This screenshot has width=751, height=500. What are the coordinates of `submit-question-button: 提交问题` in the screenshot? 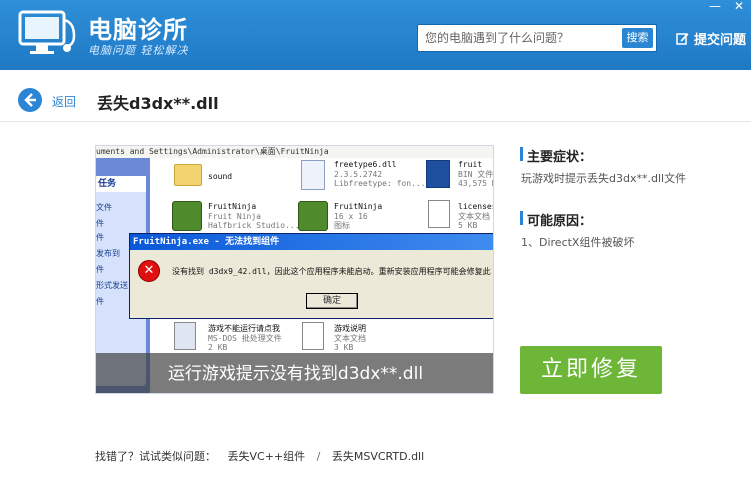 It's located at (711, 38).